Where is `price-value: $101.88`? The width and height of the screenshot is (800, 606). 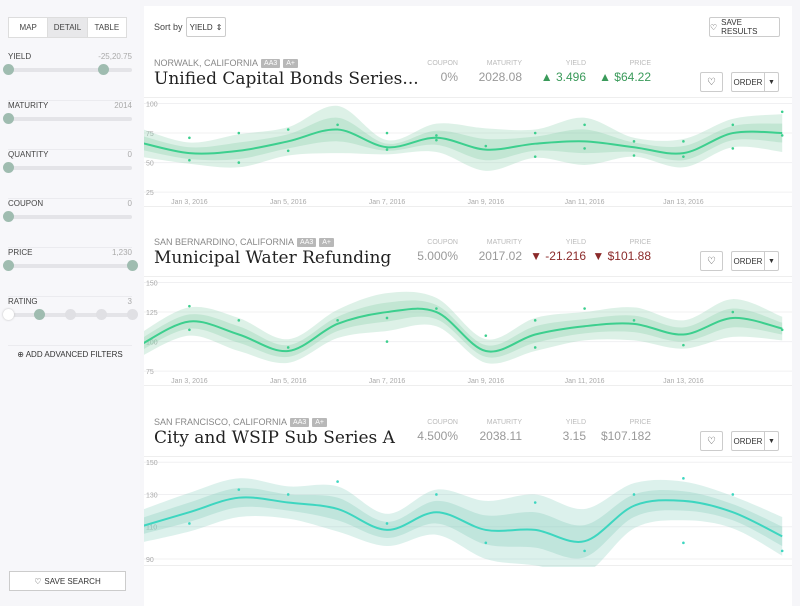
price-value: $101.88 is located at coordinates (629, 256).